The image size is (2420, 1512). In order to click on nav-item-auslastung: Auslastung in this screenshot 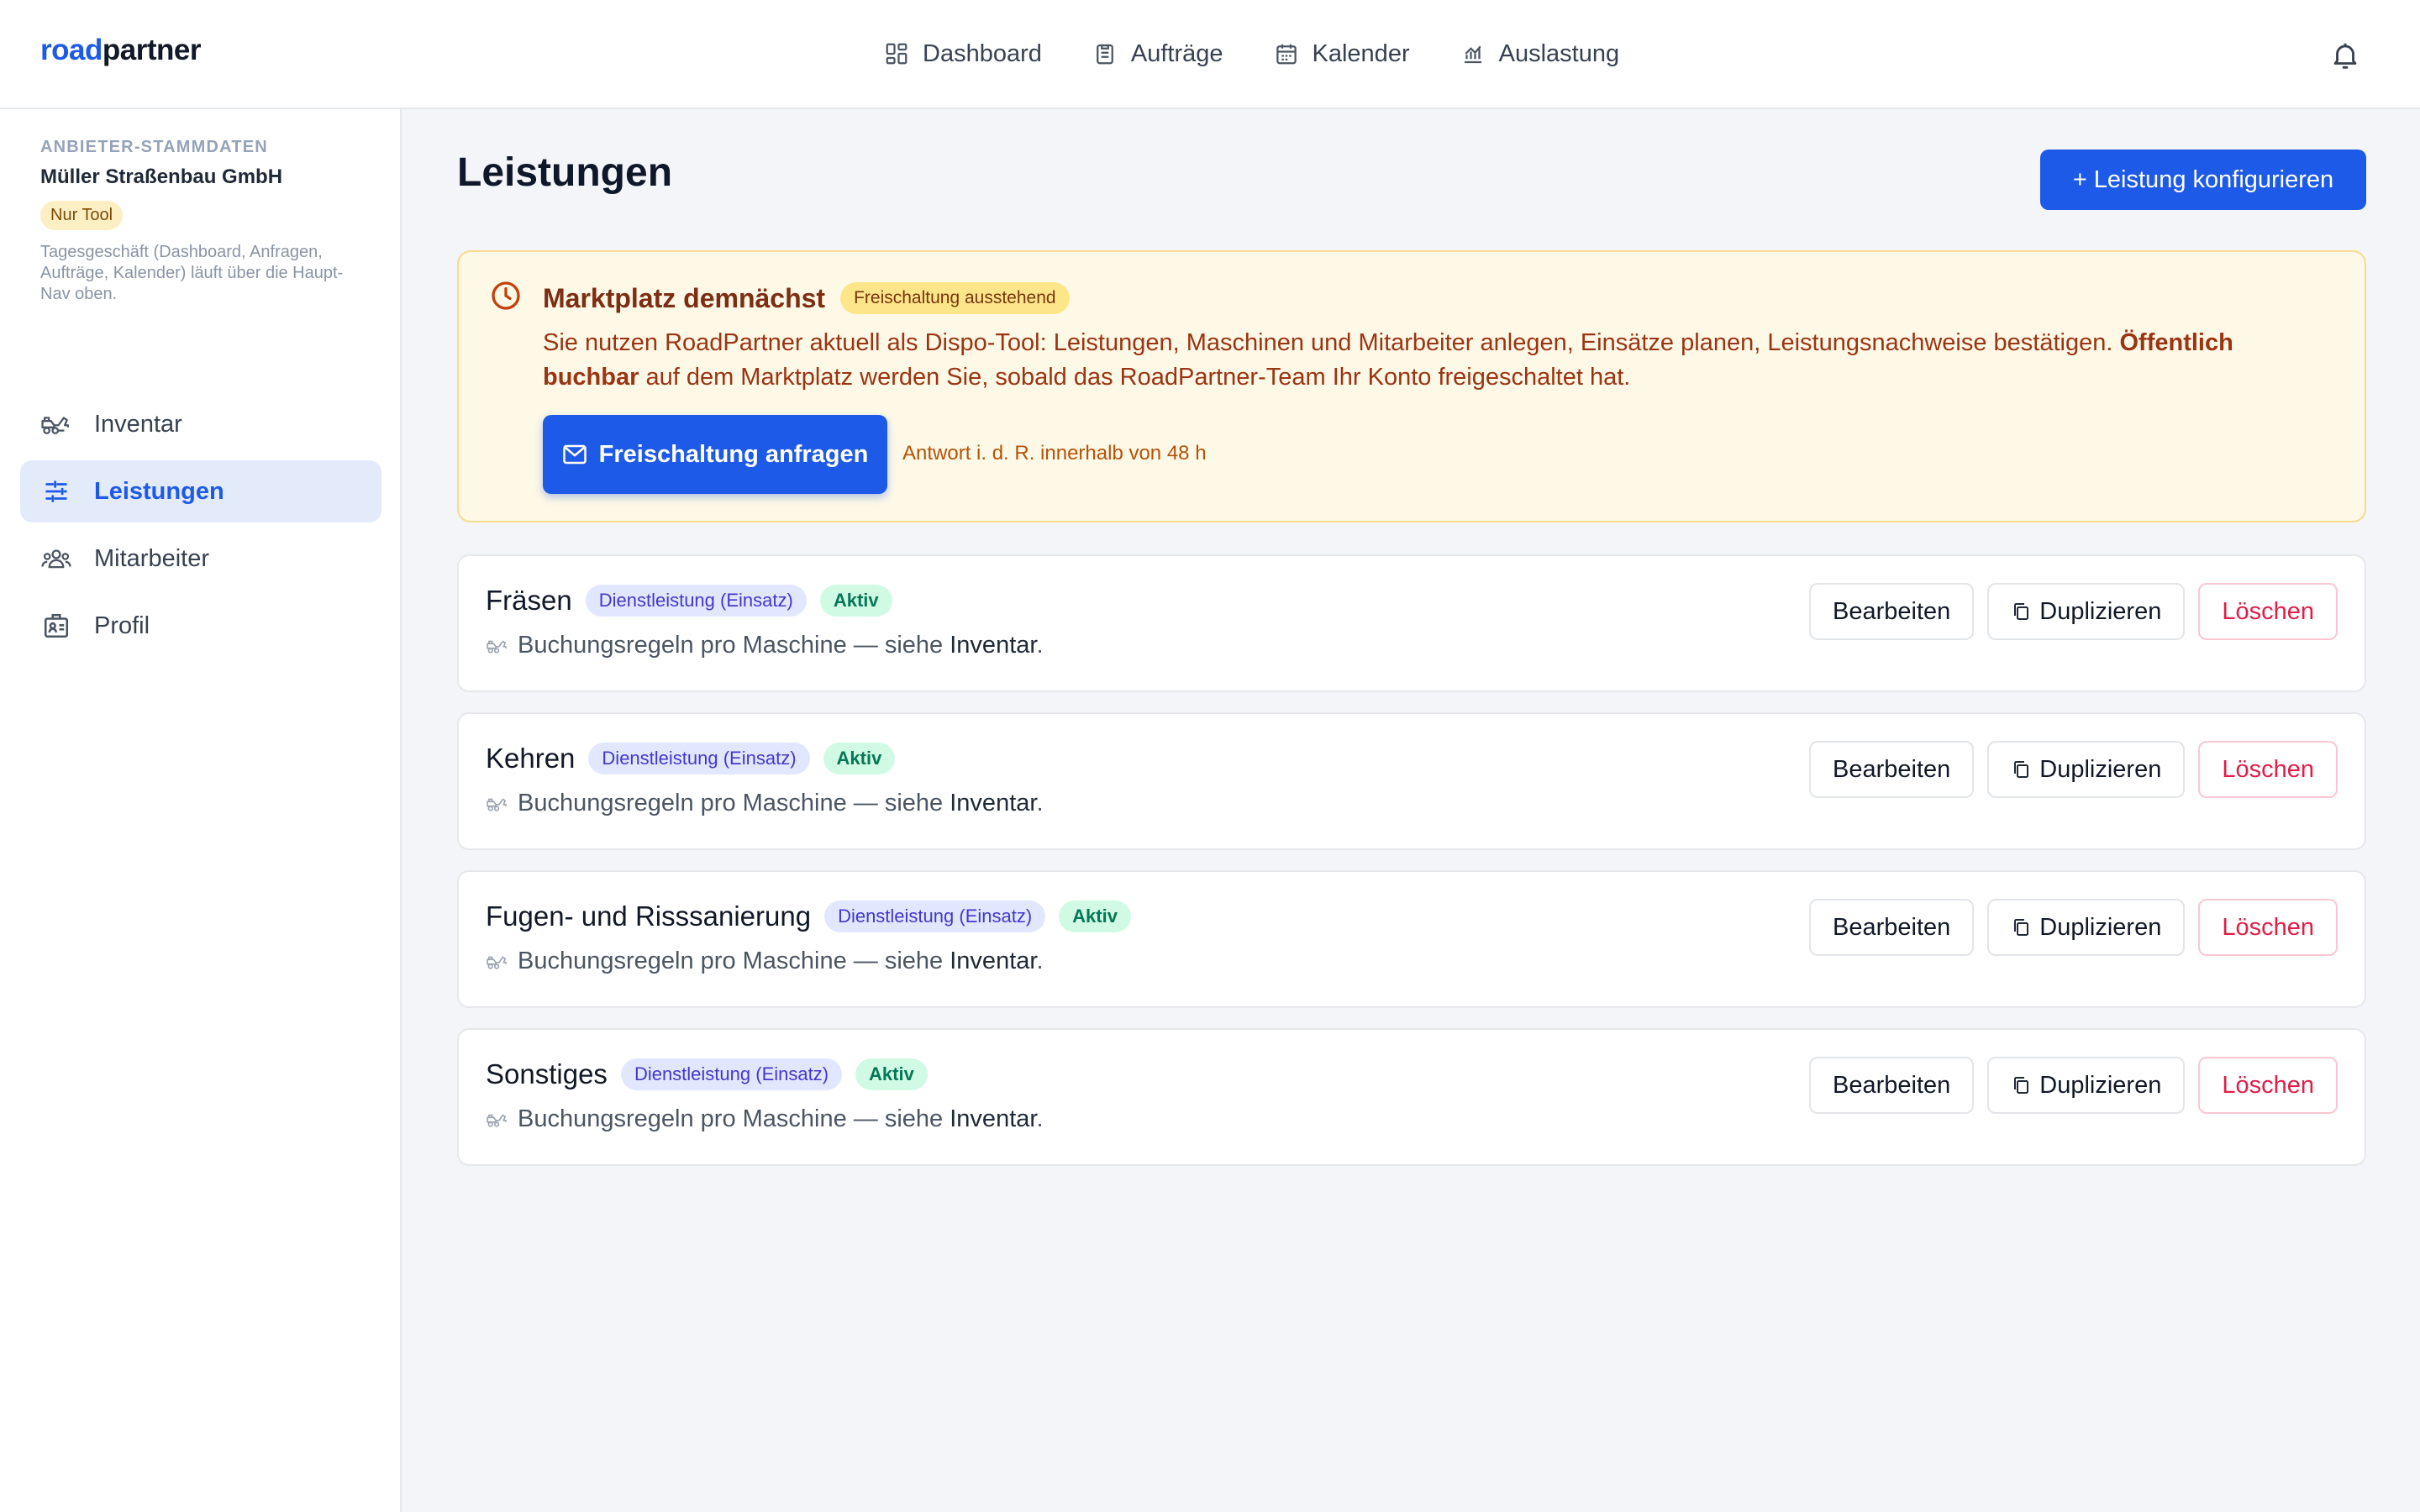, I will do `click(1540, 53)`.